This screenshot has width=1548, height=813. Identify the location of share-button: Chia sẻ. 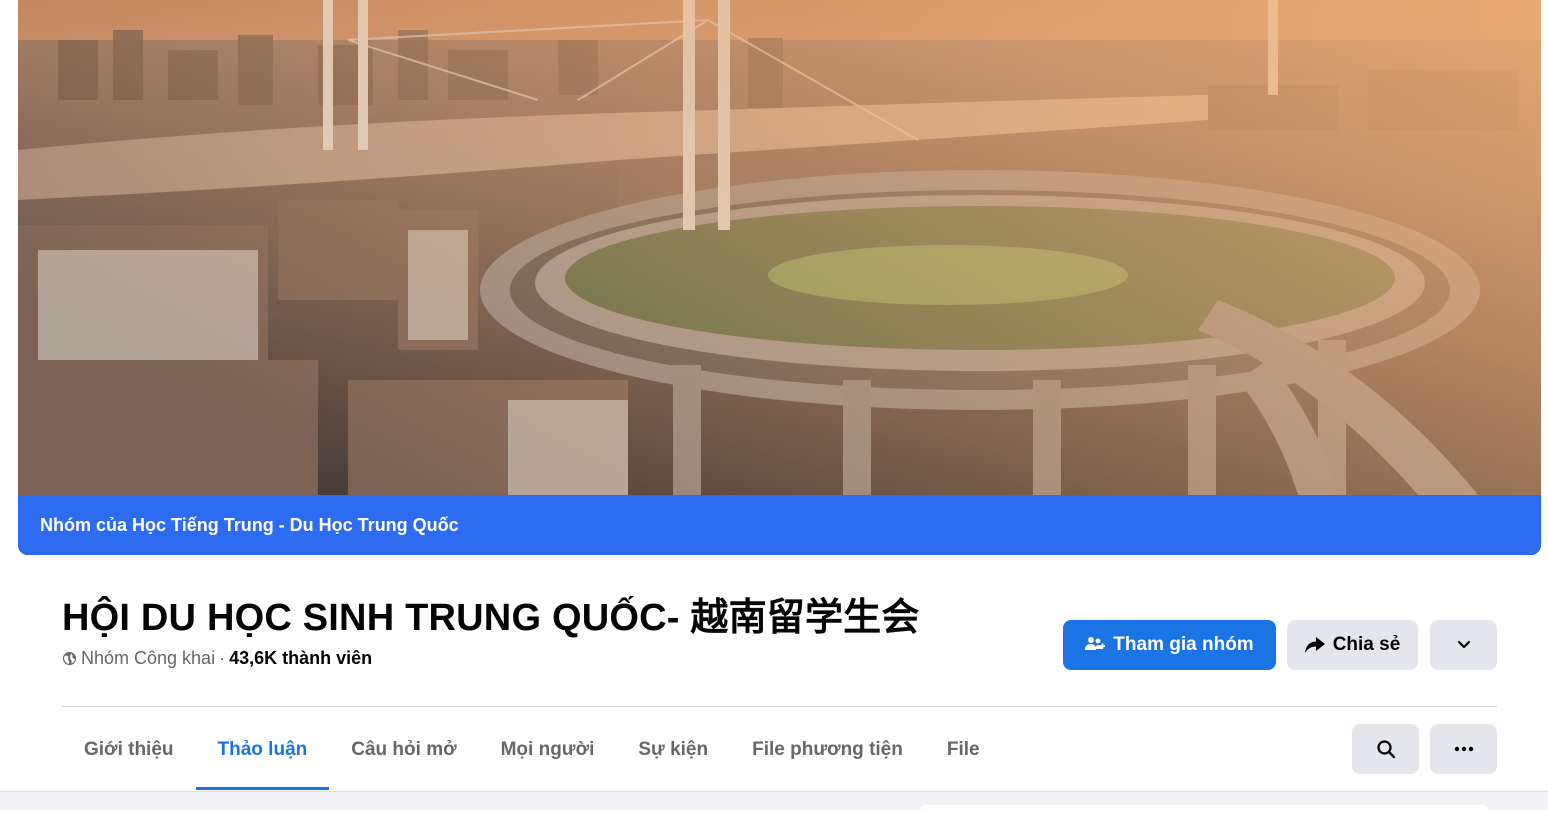
(1352, 645).